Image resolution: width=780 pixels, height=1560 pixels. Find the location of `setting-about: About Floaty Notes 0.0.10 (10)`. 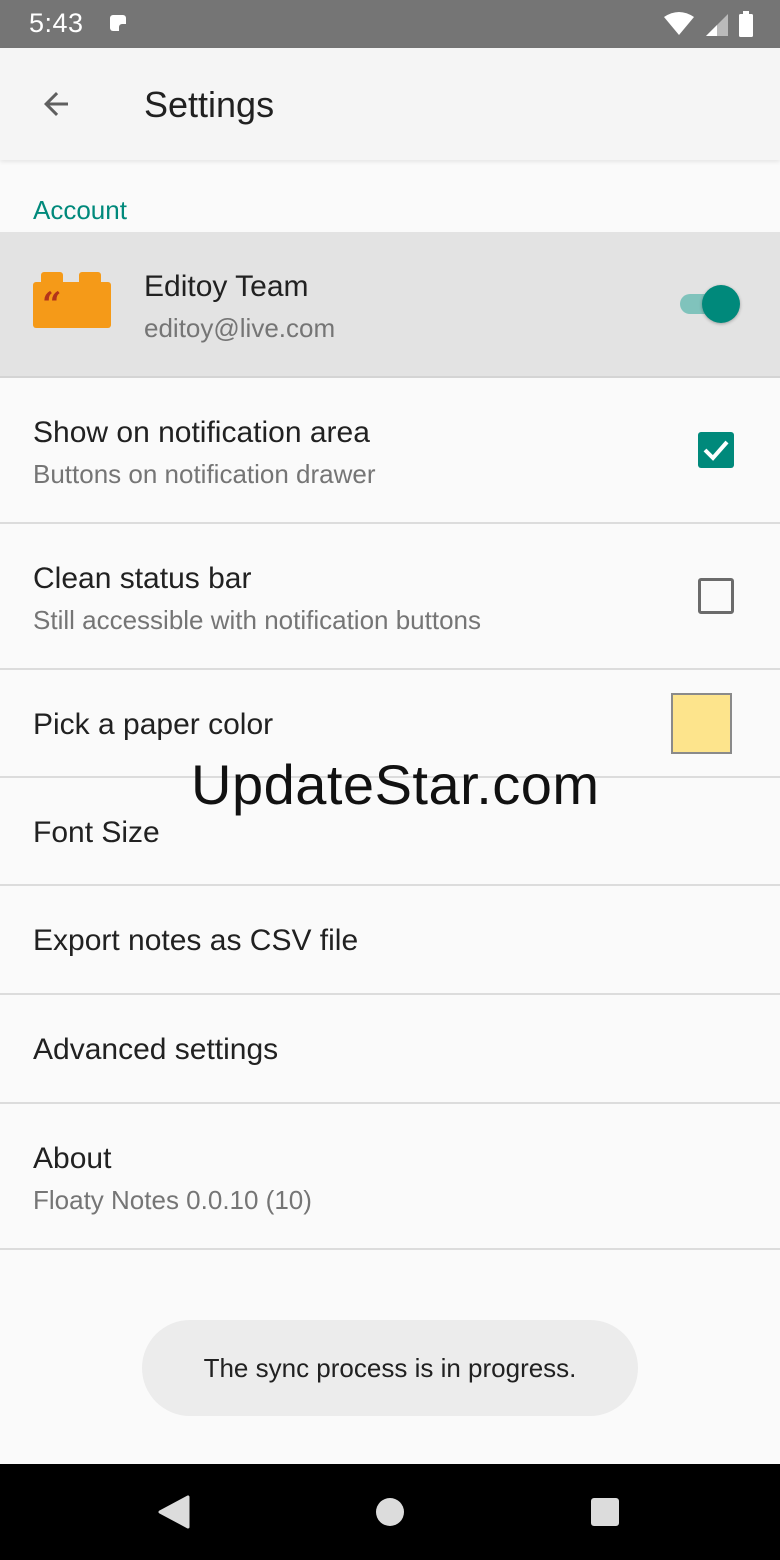

setting-about: About Floaty Notes 0.0.10 (10) is located at coordinates (390, 1177).